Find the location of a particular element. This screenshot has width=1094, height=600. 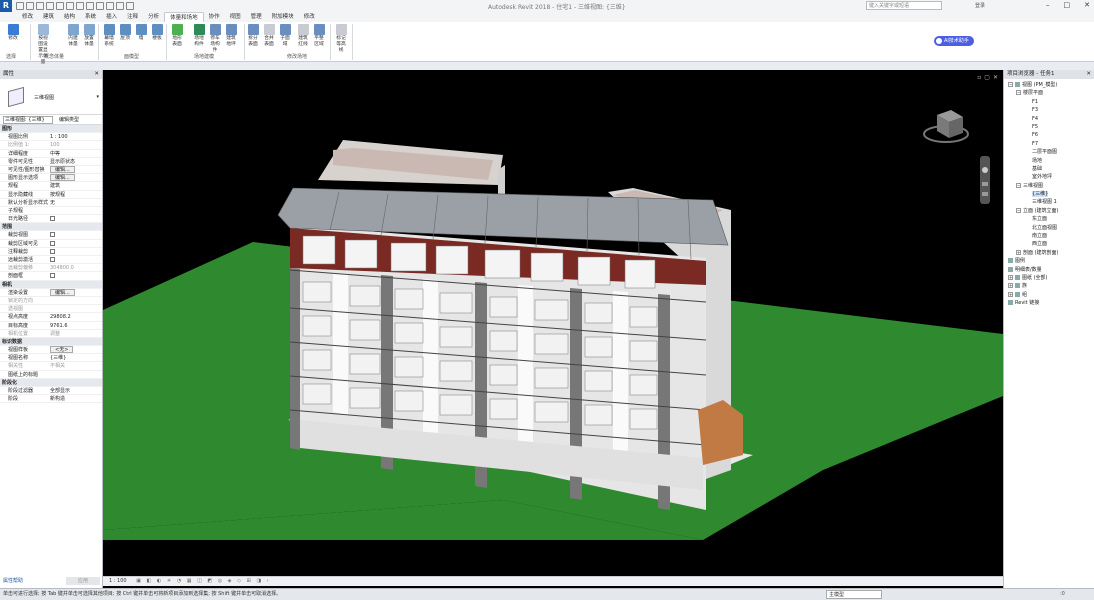

property-value: 调整 is located at coordinates (75, 333).